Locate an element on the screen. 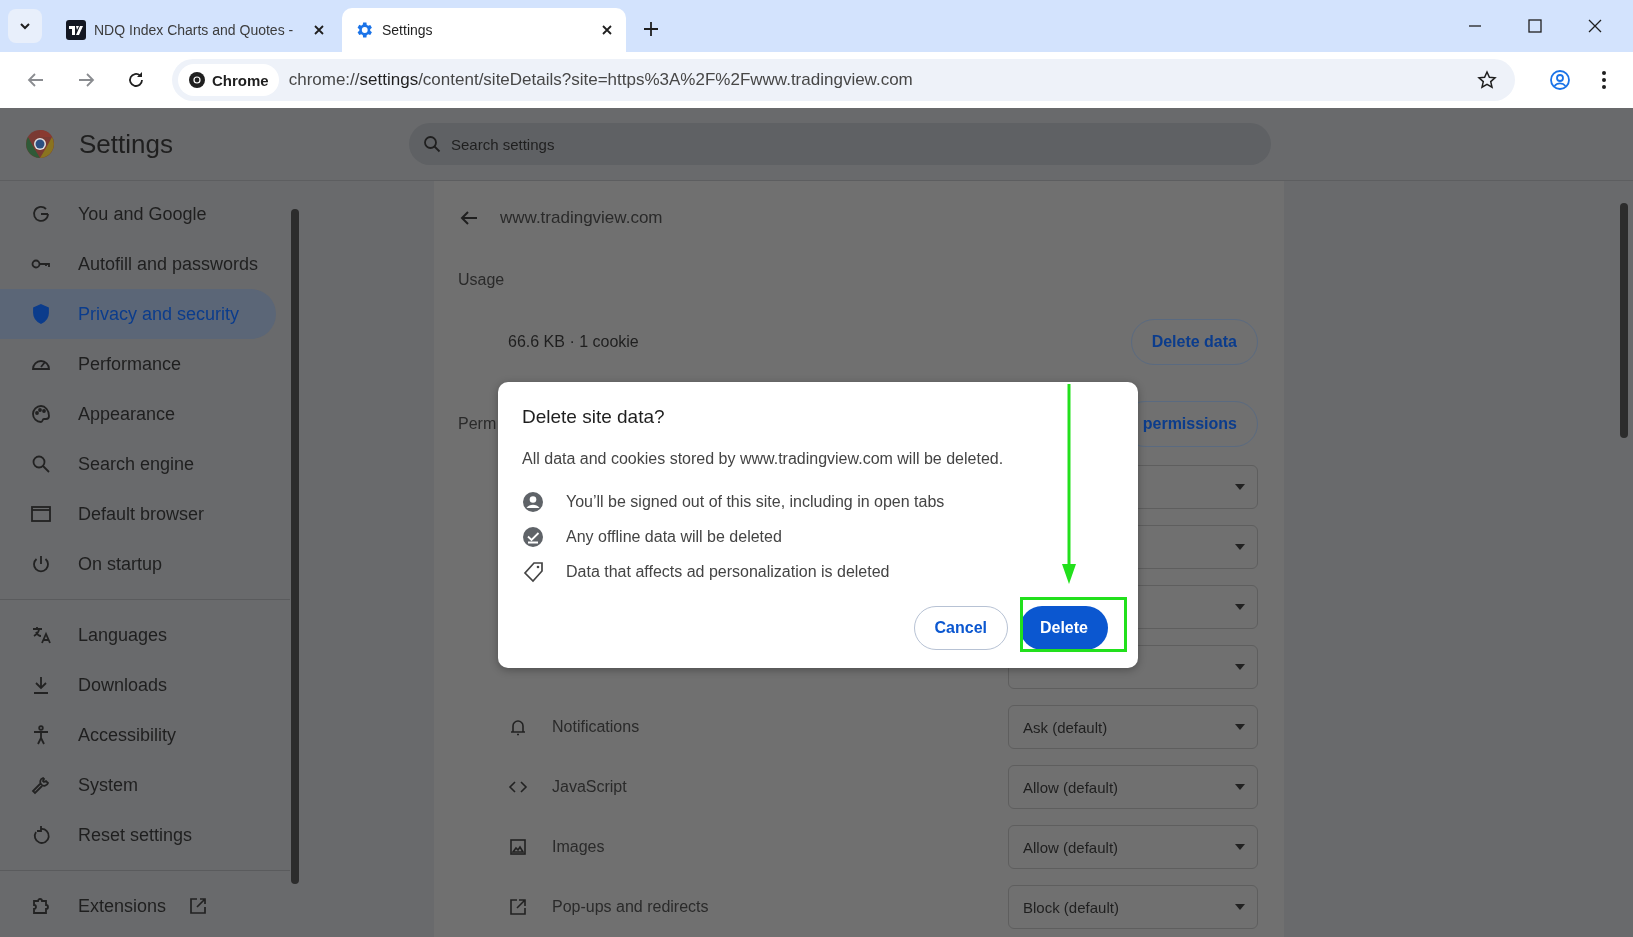  new-tab-icon is located at coordinates (651, 29).